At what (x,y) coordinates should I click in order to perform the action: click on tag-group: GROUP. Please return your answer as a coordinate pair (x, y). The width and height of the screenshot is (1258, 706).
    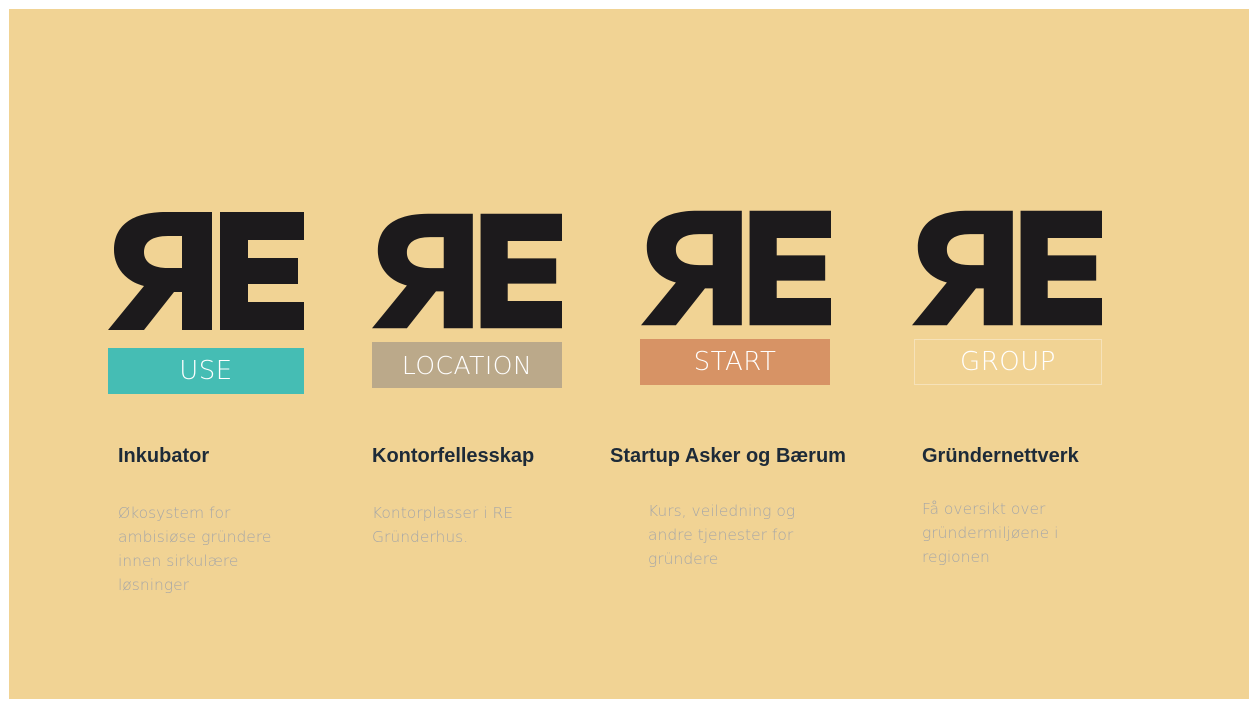
    Looking at the image, I should click on (1008, 362).